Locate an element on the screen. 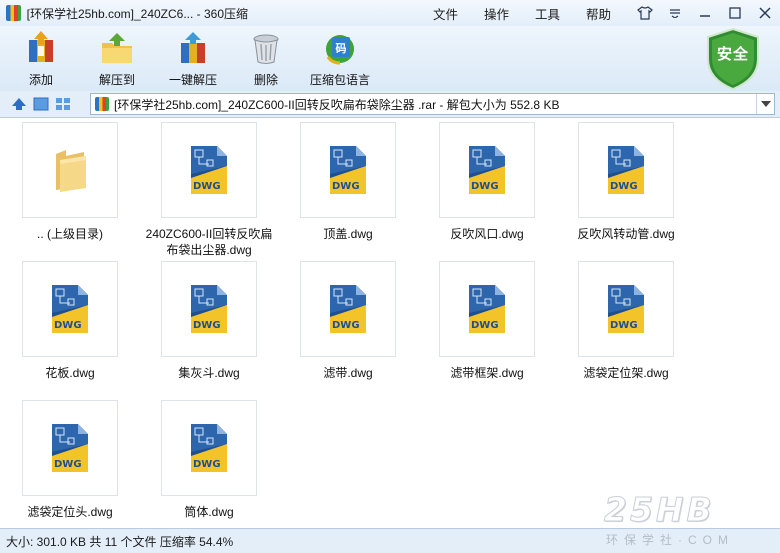  window-title: [环保学社25hb.com]_240ZC6... - 360压缩 is located at coordinates (137, 13).